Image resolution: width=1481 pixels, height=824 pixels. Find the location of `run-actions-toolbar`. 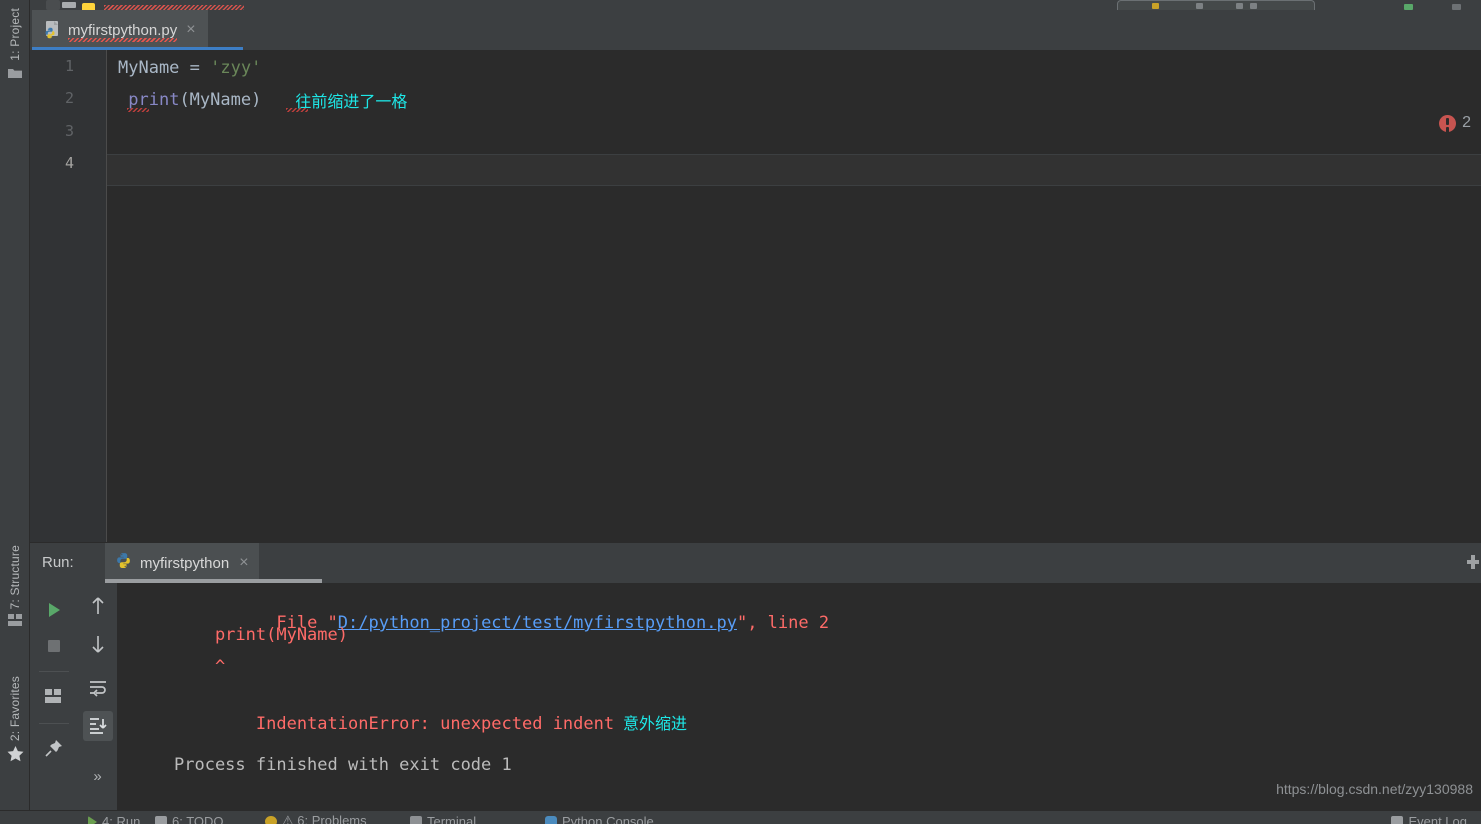

run-actions-toolbar is located at coordinates (54, 697).